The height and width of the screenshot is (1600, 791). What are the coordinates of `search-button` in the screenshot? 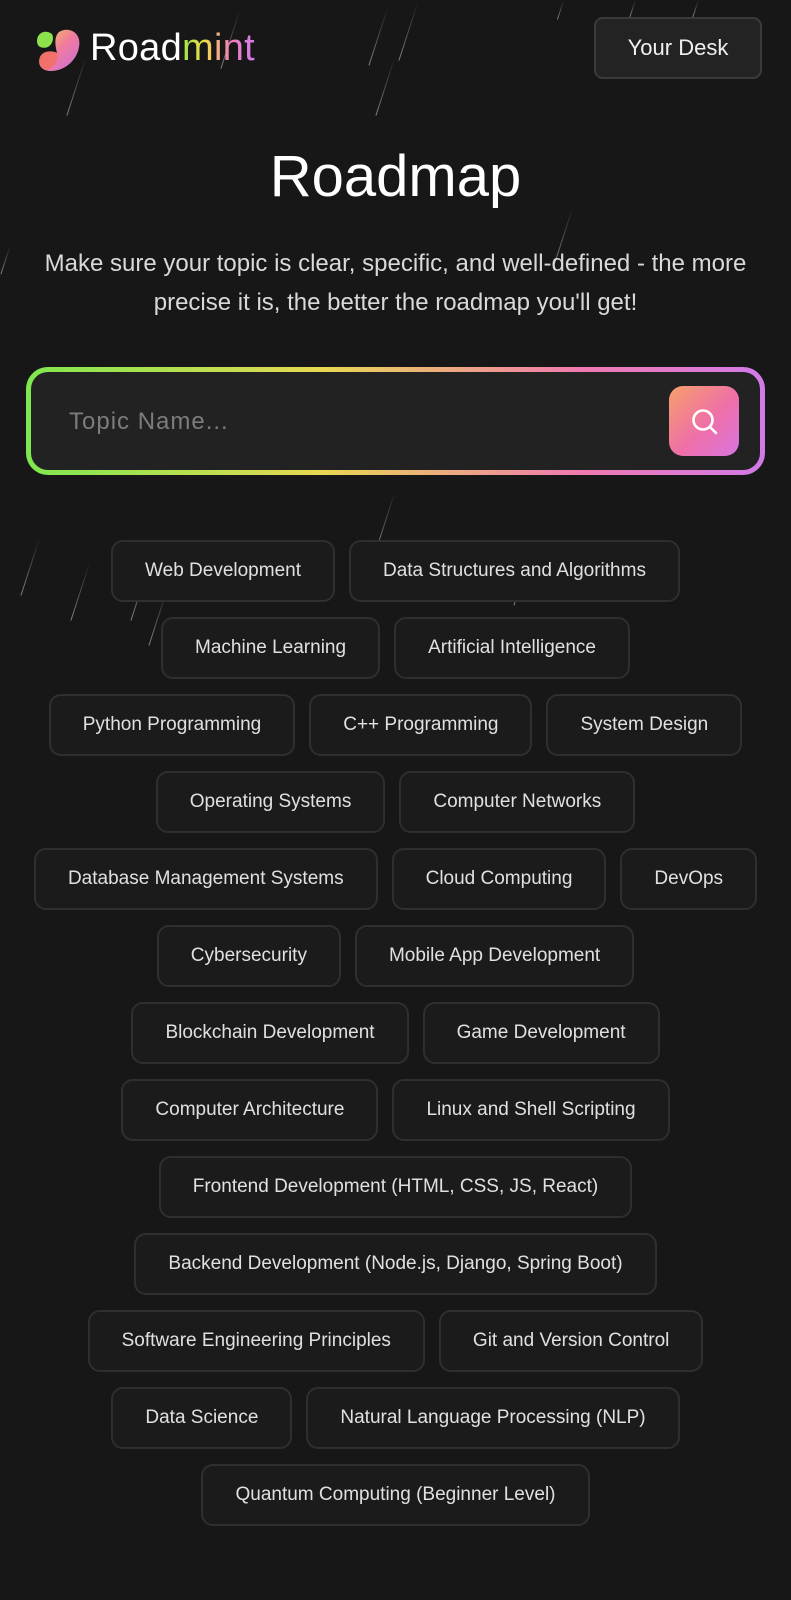 It's located at (704, 421).